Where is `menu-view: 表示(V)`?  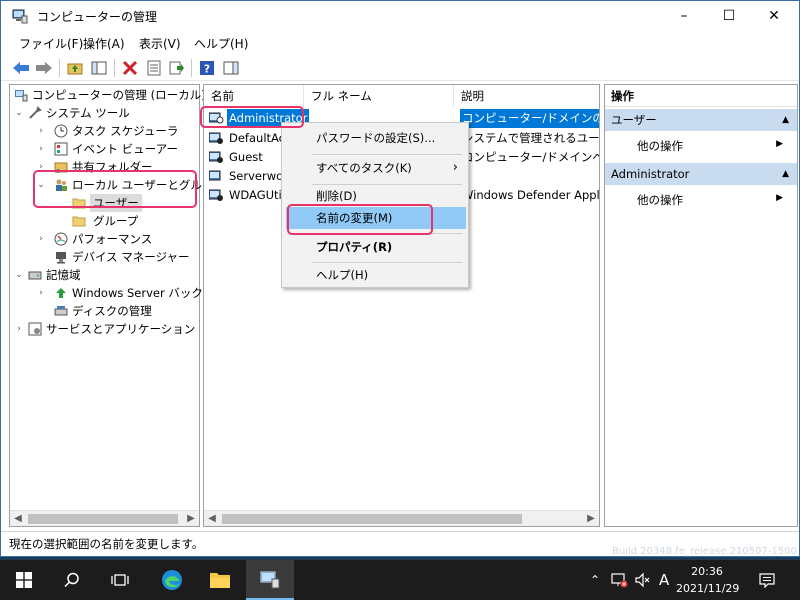
menu-view: 表示(V) is located at coordinates (160, 43).